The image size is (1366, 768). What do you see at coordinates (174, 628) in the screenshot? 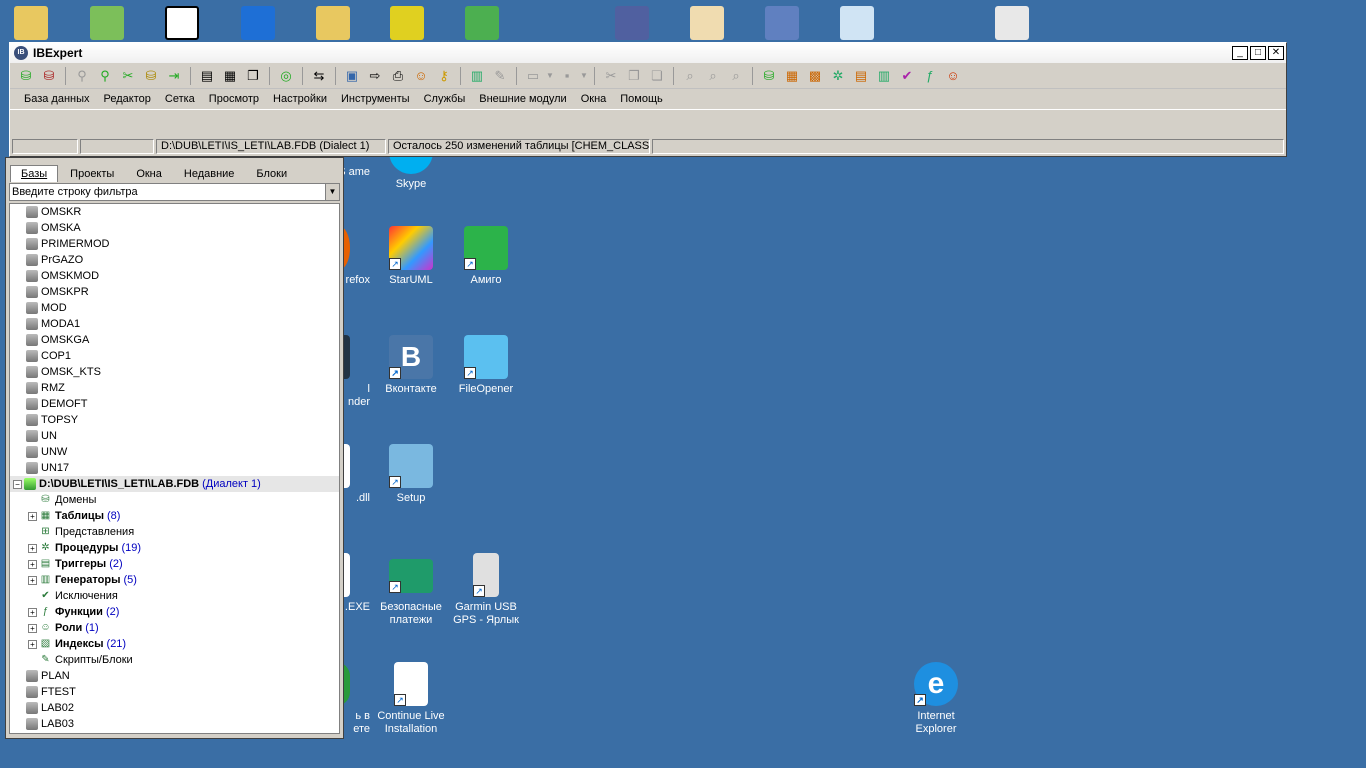
I see `tree-node-object: + ☺ Роли (1)` at bounding box center [174, 628].